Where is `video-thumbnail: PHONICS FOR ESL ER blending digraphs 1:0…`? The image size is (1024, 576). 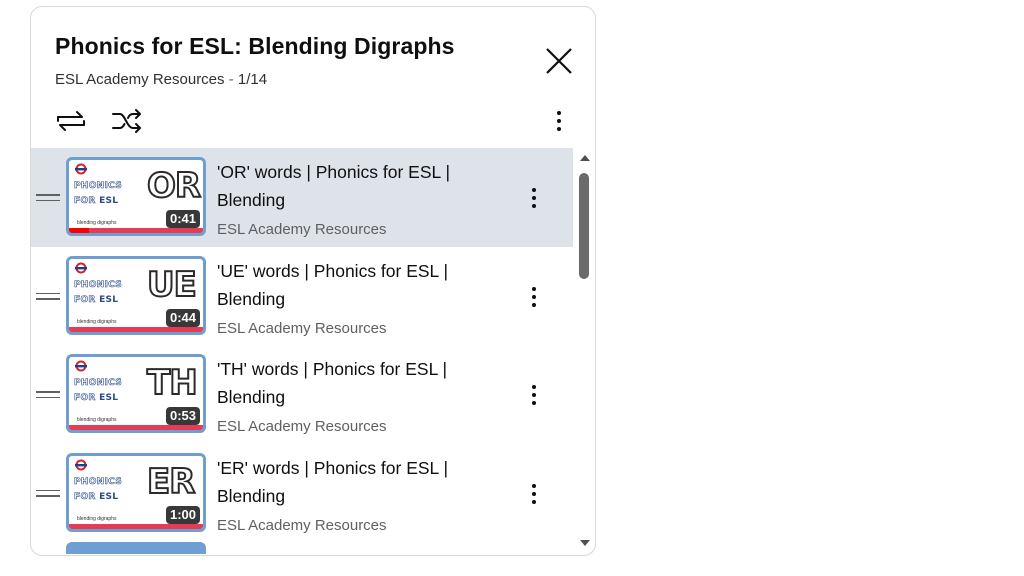
video-thumbnail: PHONICS FOR ESL ER blending digraphs 1:0… is located at coordinates (136, 492).